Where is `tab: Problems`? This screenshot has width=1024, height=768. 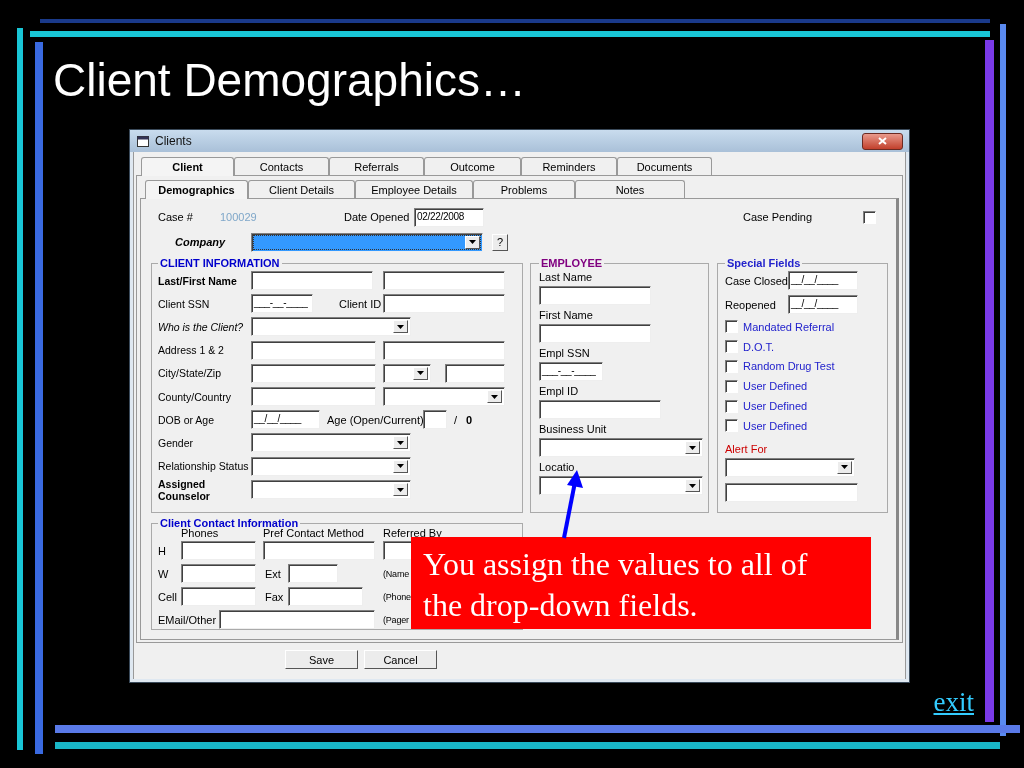
tab: Problems is located at coordinates (524, 189).